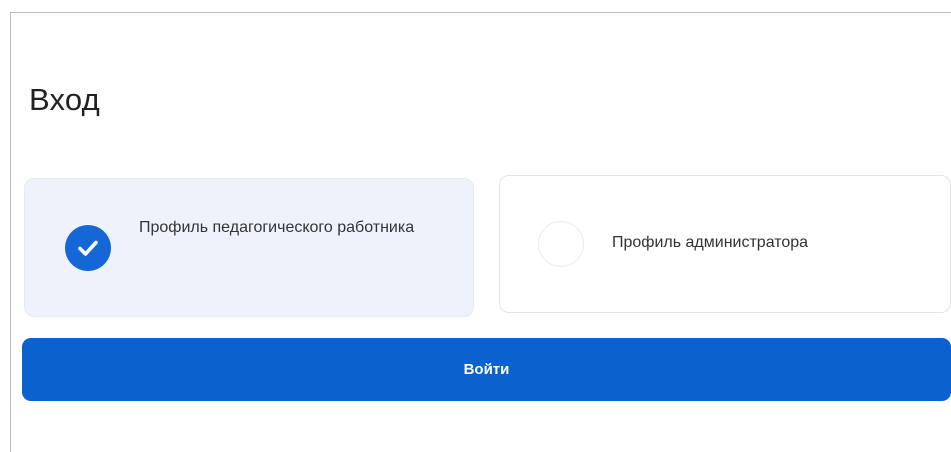 The image size is (951, 452). I want to click on profile-option-label: Профиль администратора, so click(710, 242).